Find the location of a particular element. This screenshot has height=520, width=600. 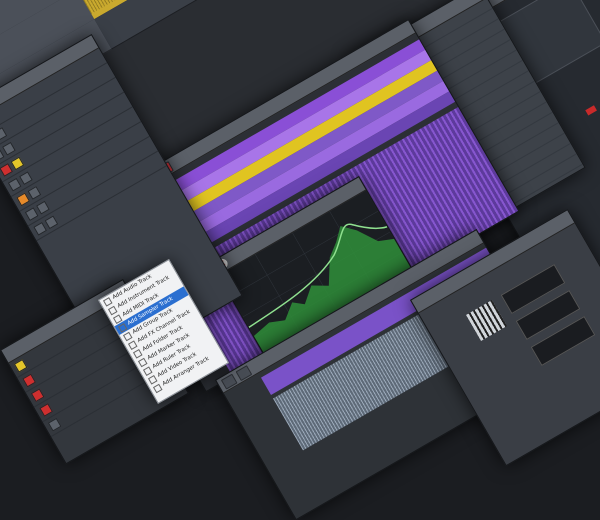

folder-icon is located at coordinates (20, 365).